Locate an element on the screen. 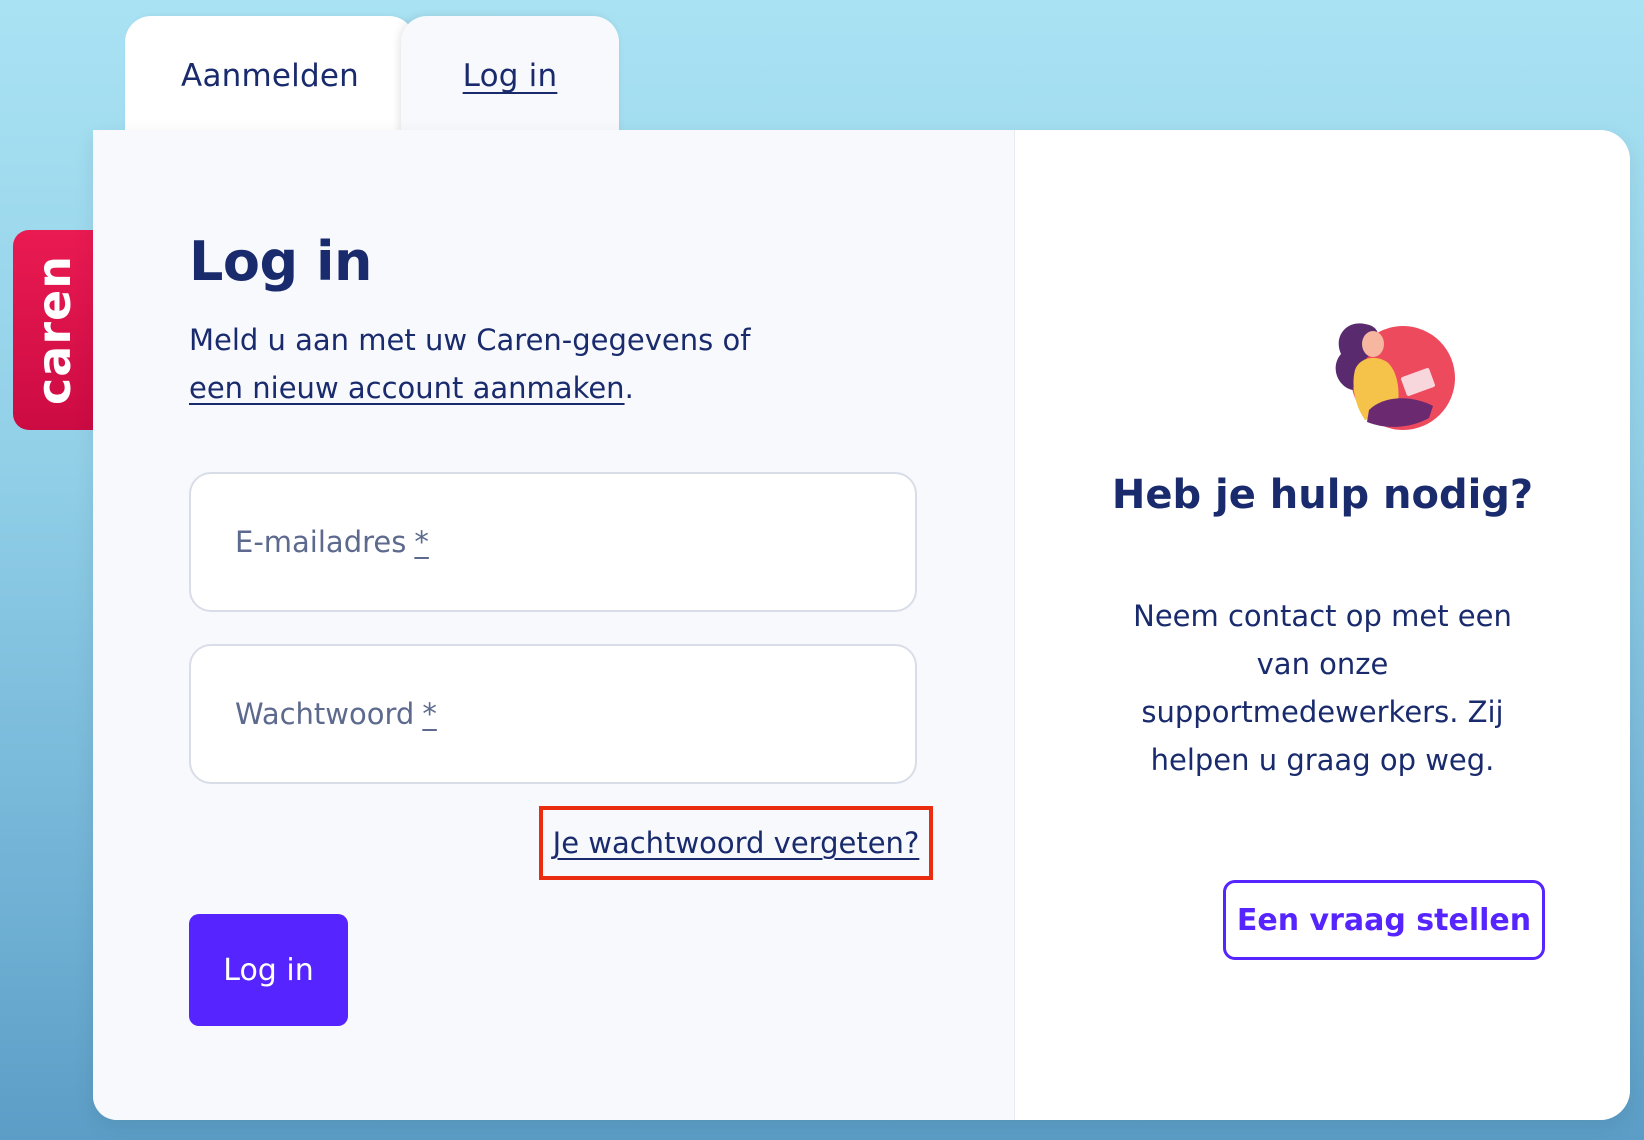 The image size is (1644, 1140). help-title: Heb je hulp nodig? is located at coordinates (1322, 495).